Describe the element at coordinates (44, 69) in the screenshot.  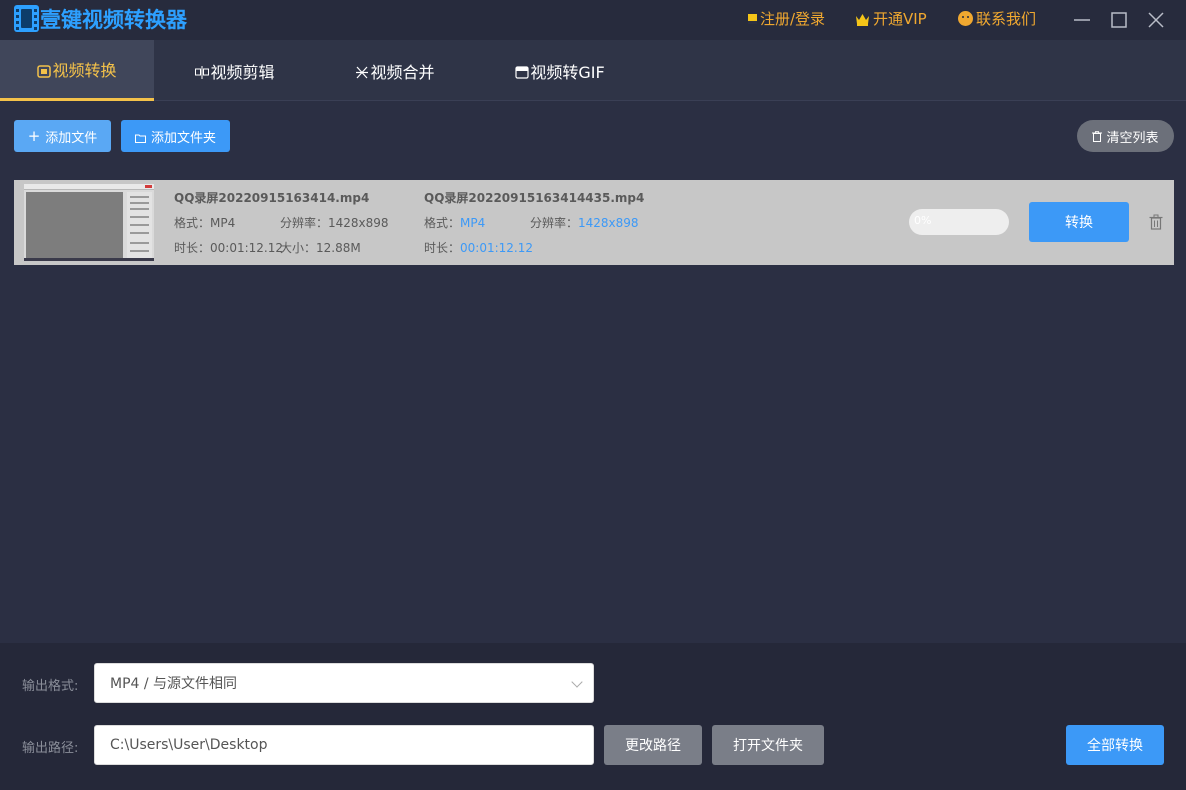
I see `convert-icon` at that location.